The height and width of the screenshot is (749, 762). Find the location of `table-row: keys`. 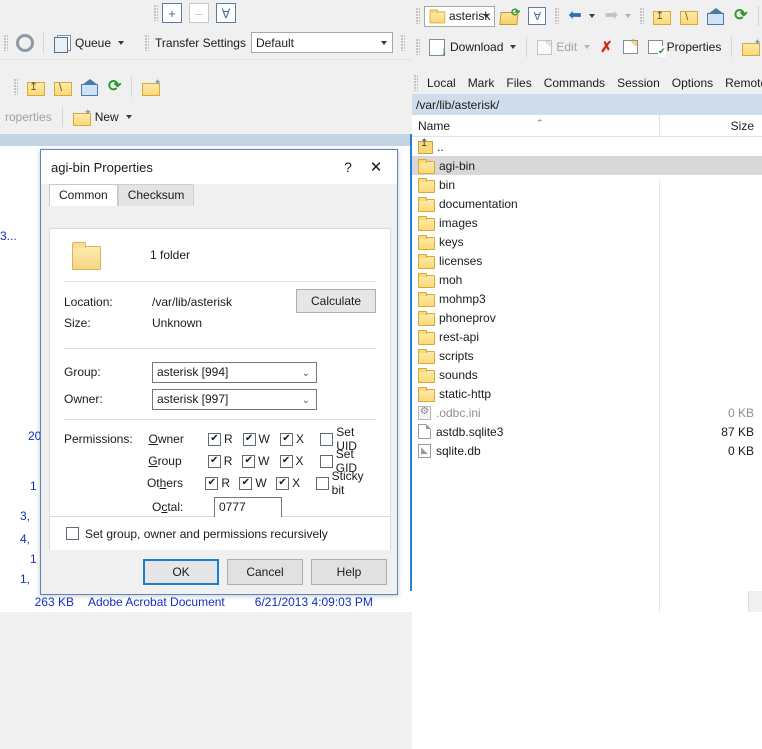

table-row: keys is located at coordinates (587, 241).